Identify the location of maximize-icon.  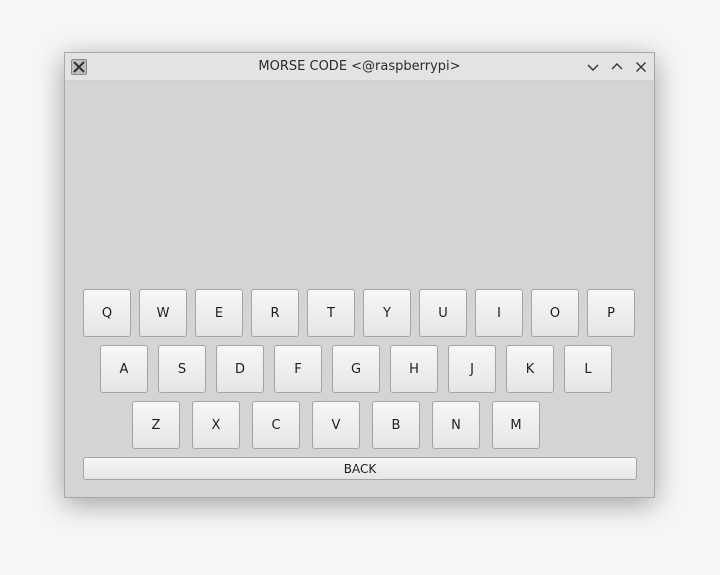
(617, 67).